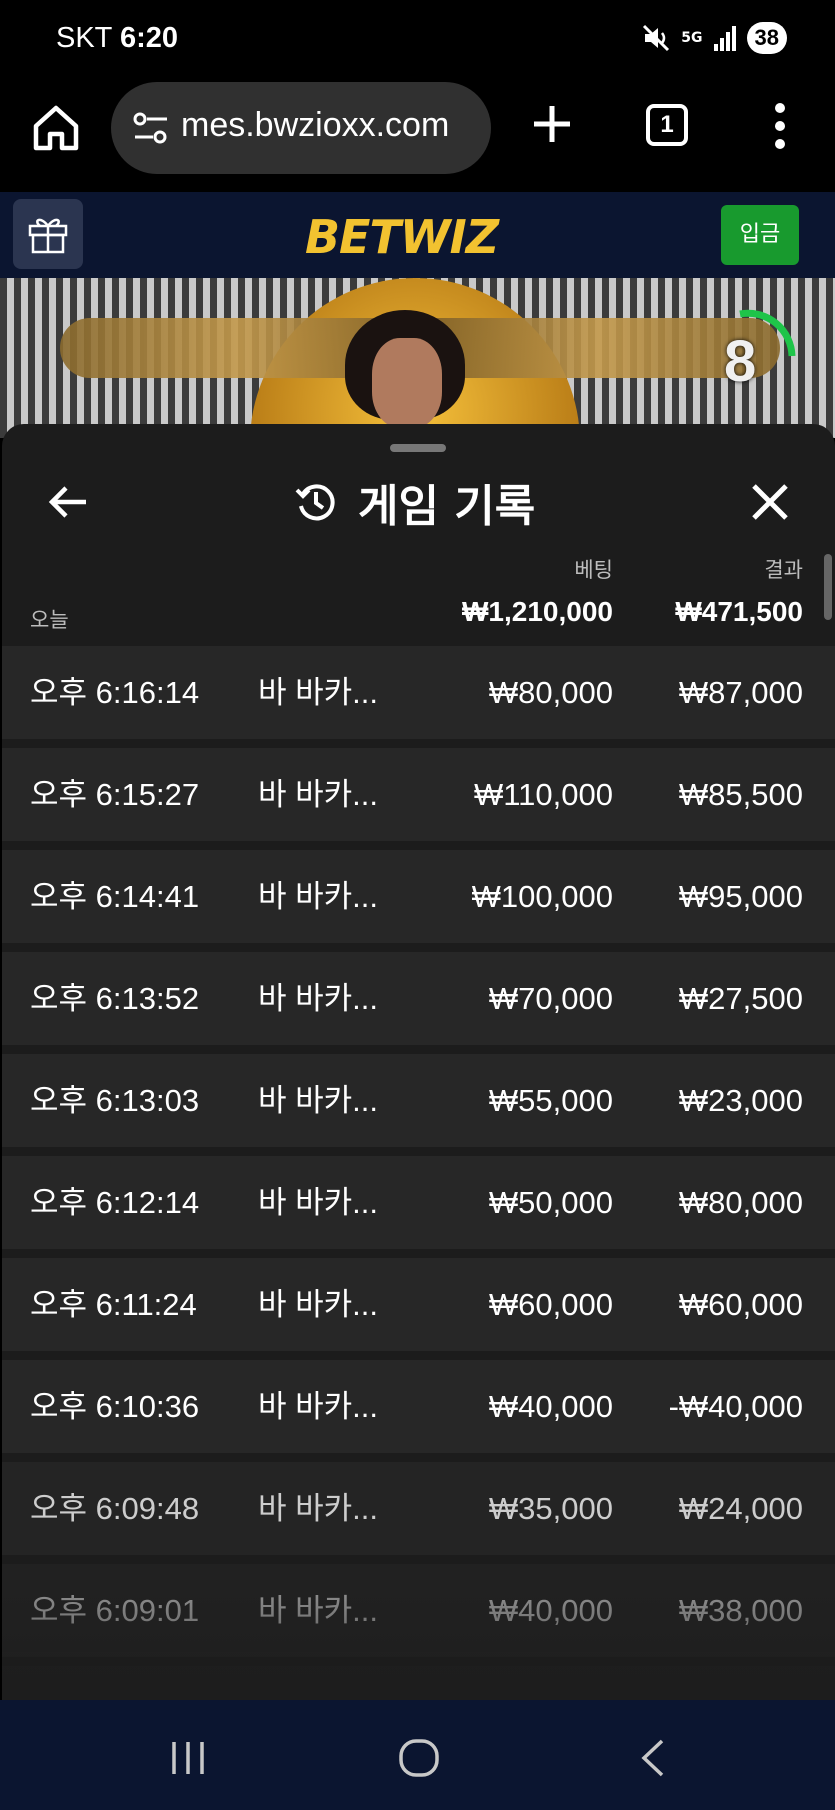 This screenshot has width=835, height=1810. What do you see at coordinates (418, 794) in the screenshot?
I see `history-row: 오후 6:15:27 바 바카... ₩110,000 ₩85,500` at bounding box center [418, 794].